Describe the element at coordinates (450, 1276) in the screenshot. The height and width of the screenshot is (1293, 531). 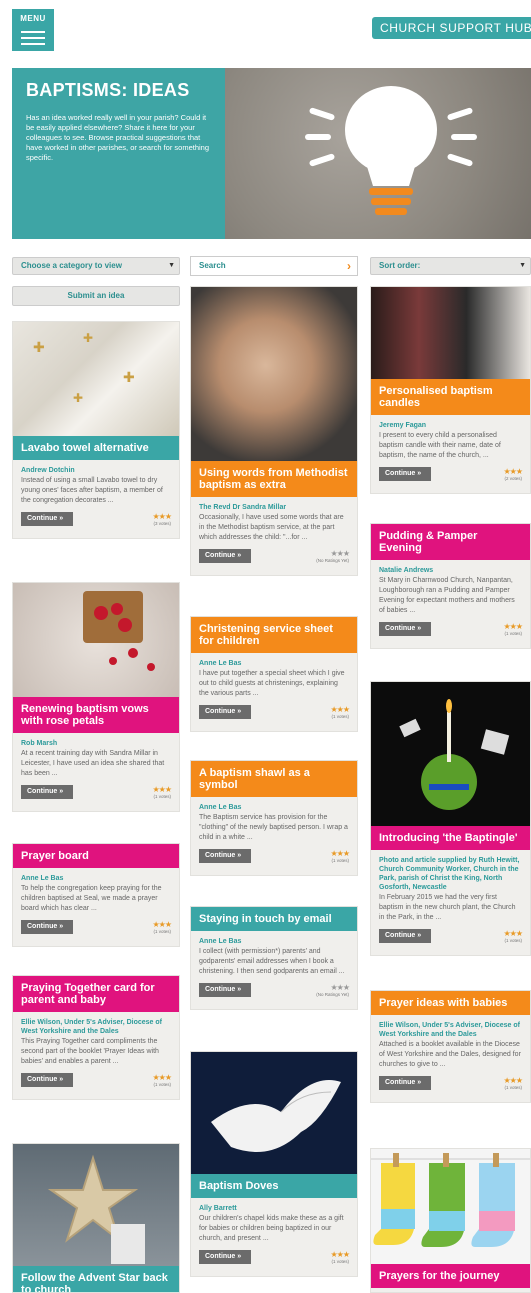
I see `card-title: Prayers for the journey` at that location.